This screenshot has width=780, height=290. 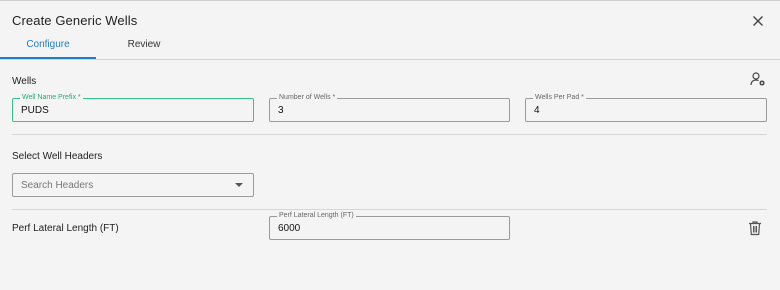 I want to click on well-name-prefix-field: Well Name Prefix *, so click(x=133, y=107).